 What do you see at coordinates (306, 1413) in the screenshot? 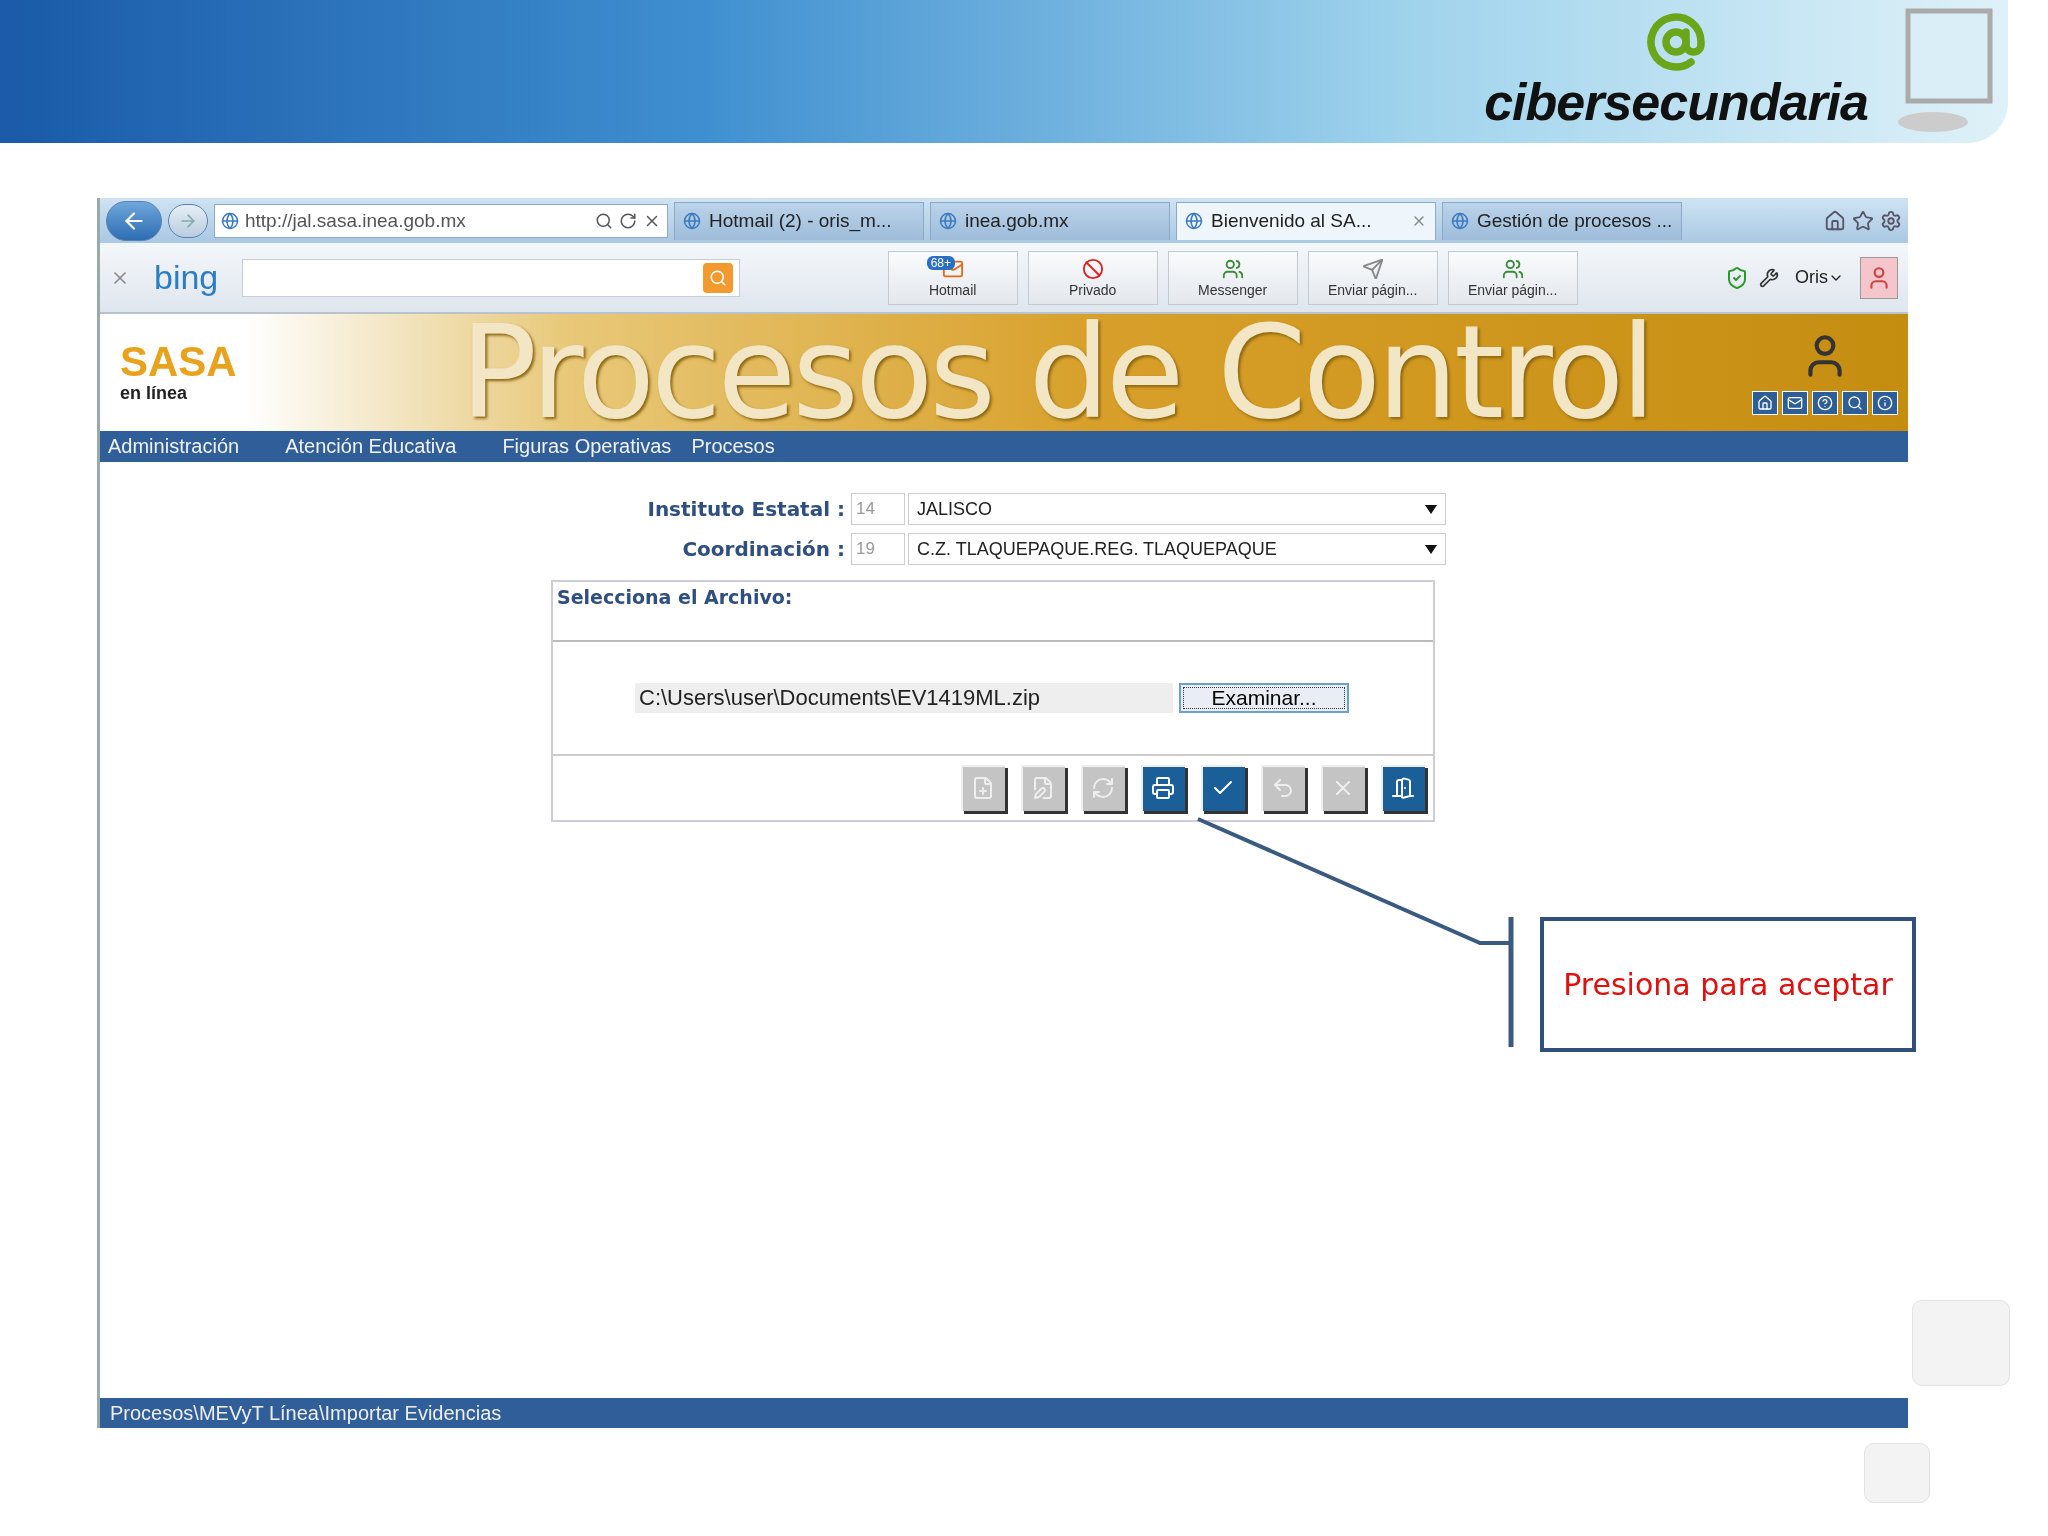
I see `status-text: Procesos\MEVyT Línea\Importar Evidencias` at bounding box center [306, 1413].